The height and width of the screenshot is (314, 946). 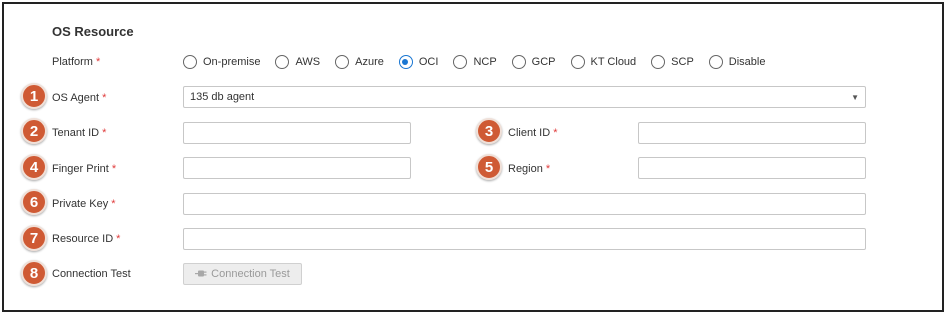 I want to click on tenant-id-label-text: Tenant ID, so click(x=76, y=133).